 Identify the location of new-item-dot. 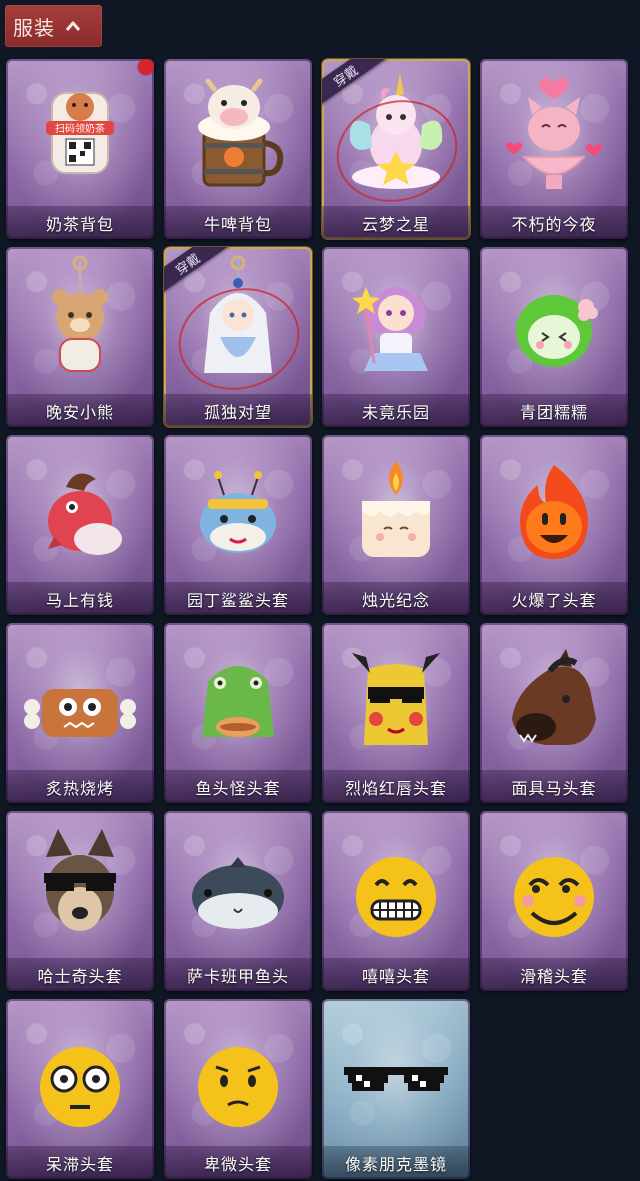
(146, 67).